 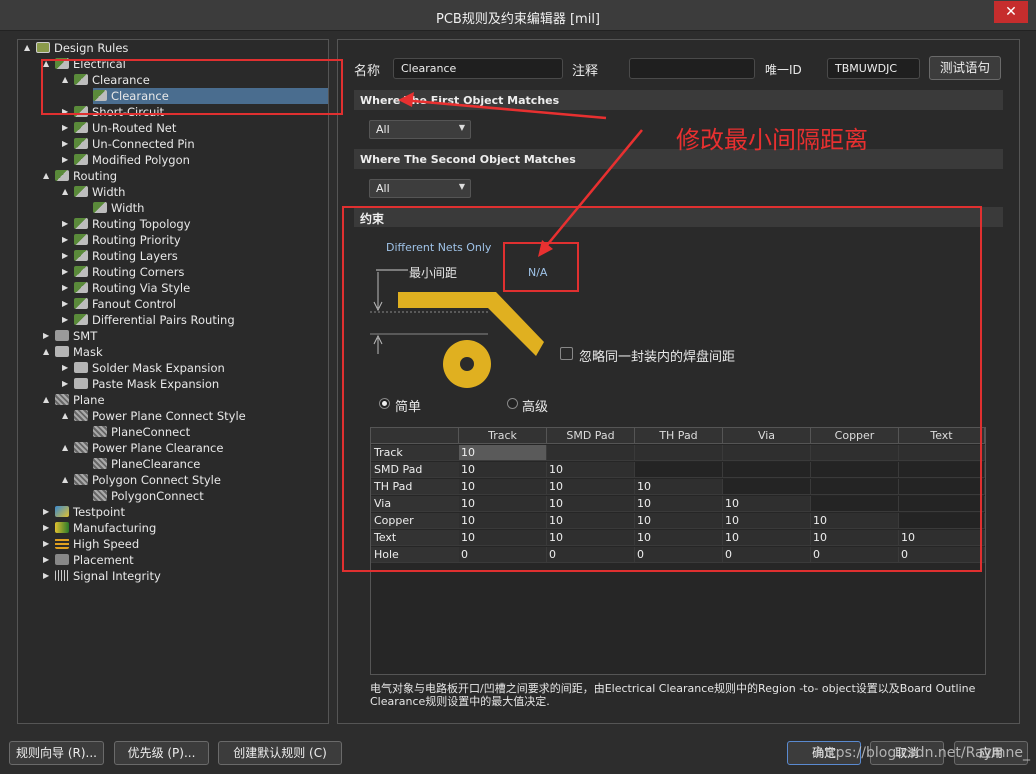 I want to click on tree-item: ▶ Differential Pairs Routing, so click(x=148, y=320).